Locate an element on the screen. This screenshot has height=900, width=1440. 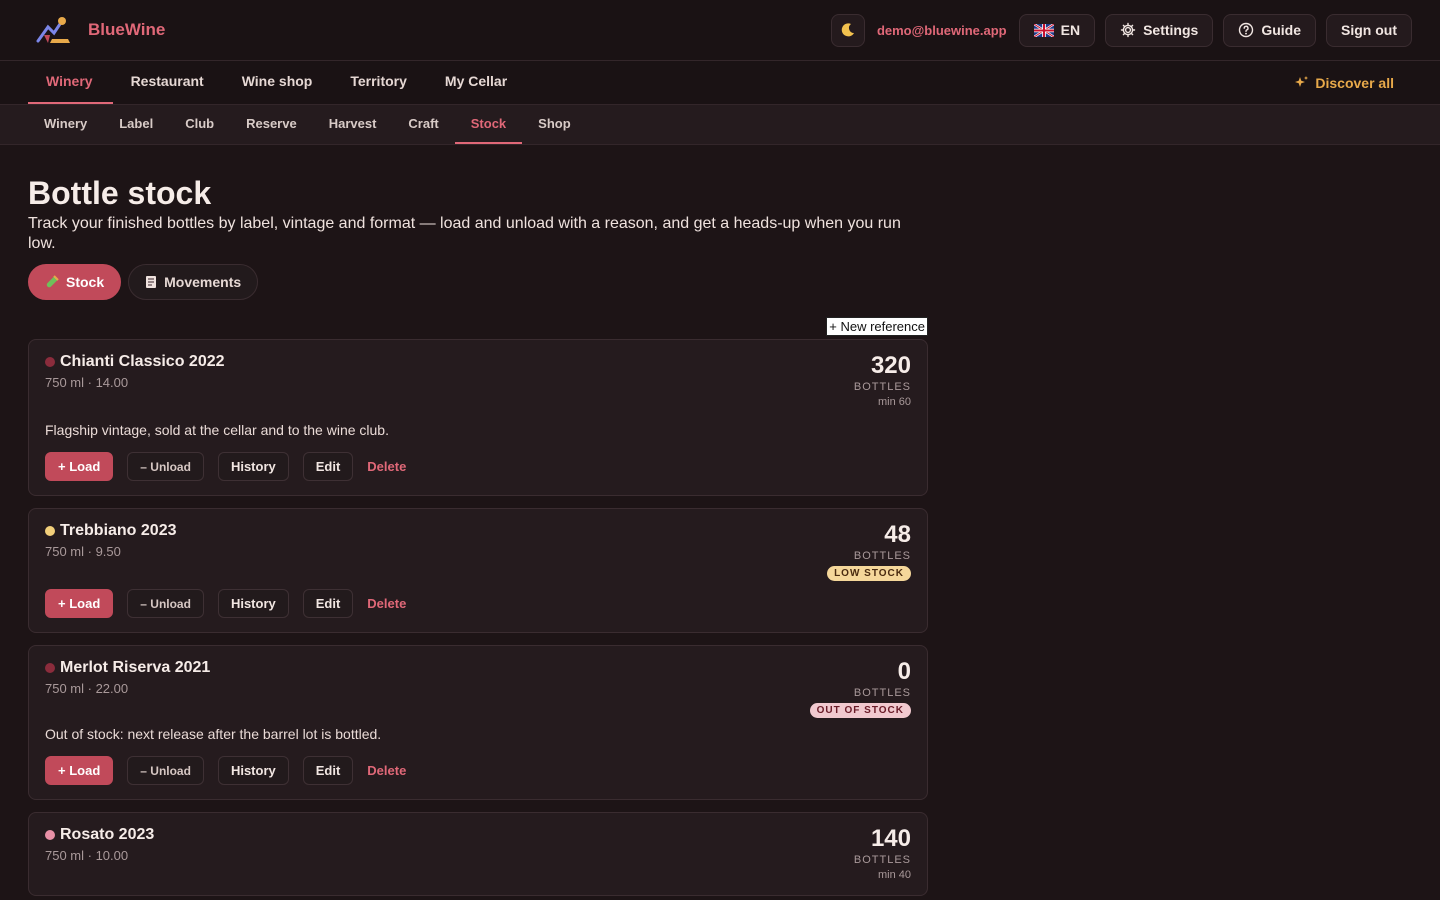
theme-toggle-button is located at coordinates (847, 30).